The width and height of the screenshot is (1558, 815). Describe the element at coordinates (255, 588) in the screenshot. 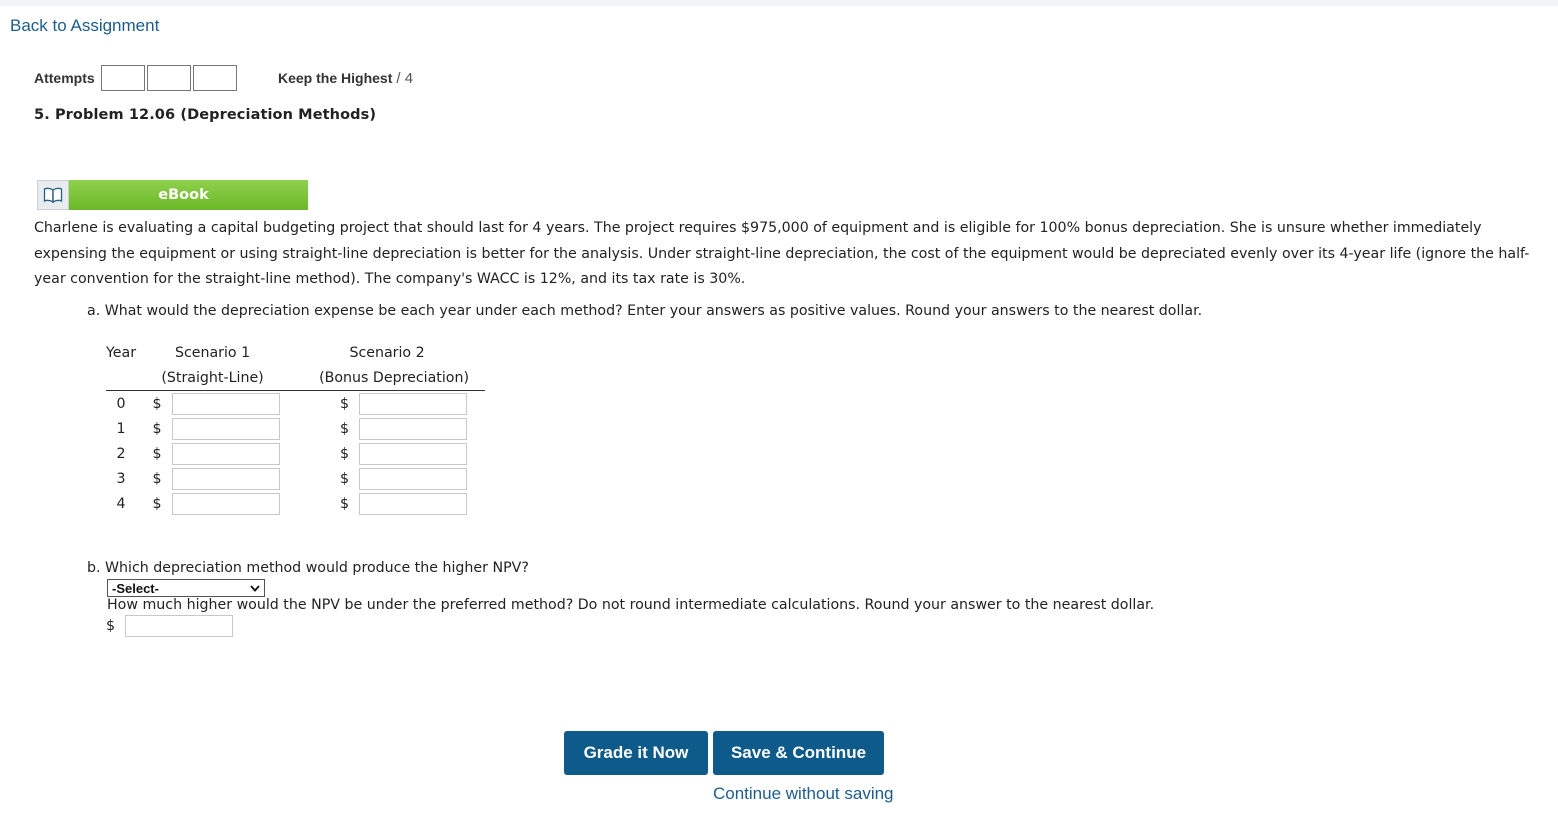

I see `chevron-down-icon` at that location.